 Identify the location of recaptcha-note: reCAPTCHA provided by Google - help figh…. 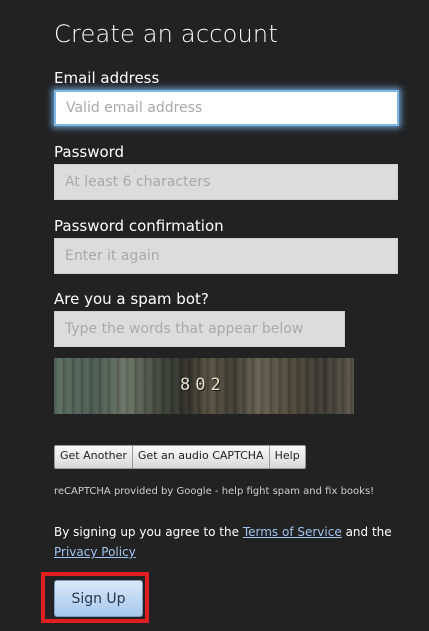
(214, 491).